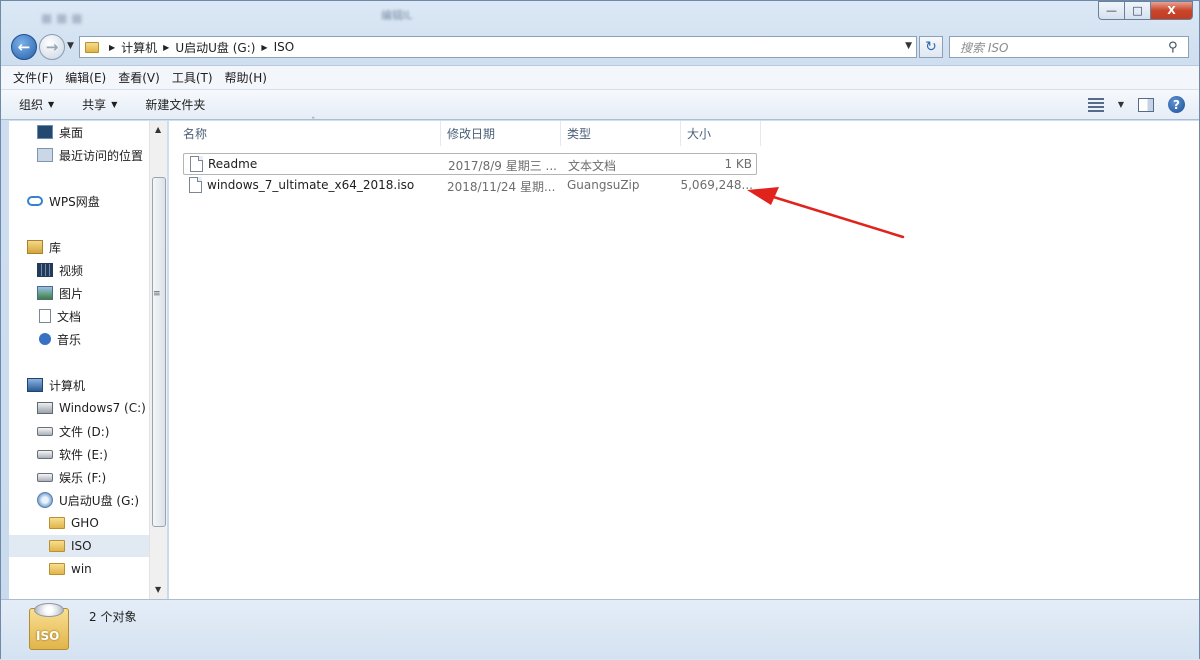 The width and height of the screenshot is (1200, 660). What do you see at coordinates (35, 385) in the screenshot?
I see `computer-icon` at bounding box center [35, 385].